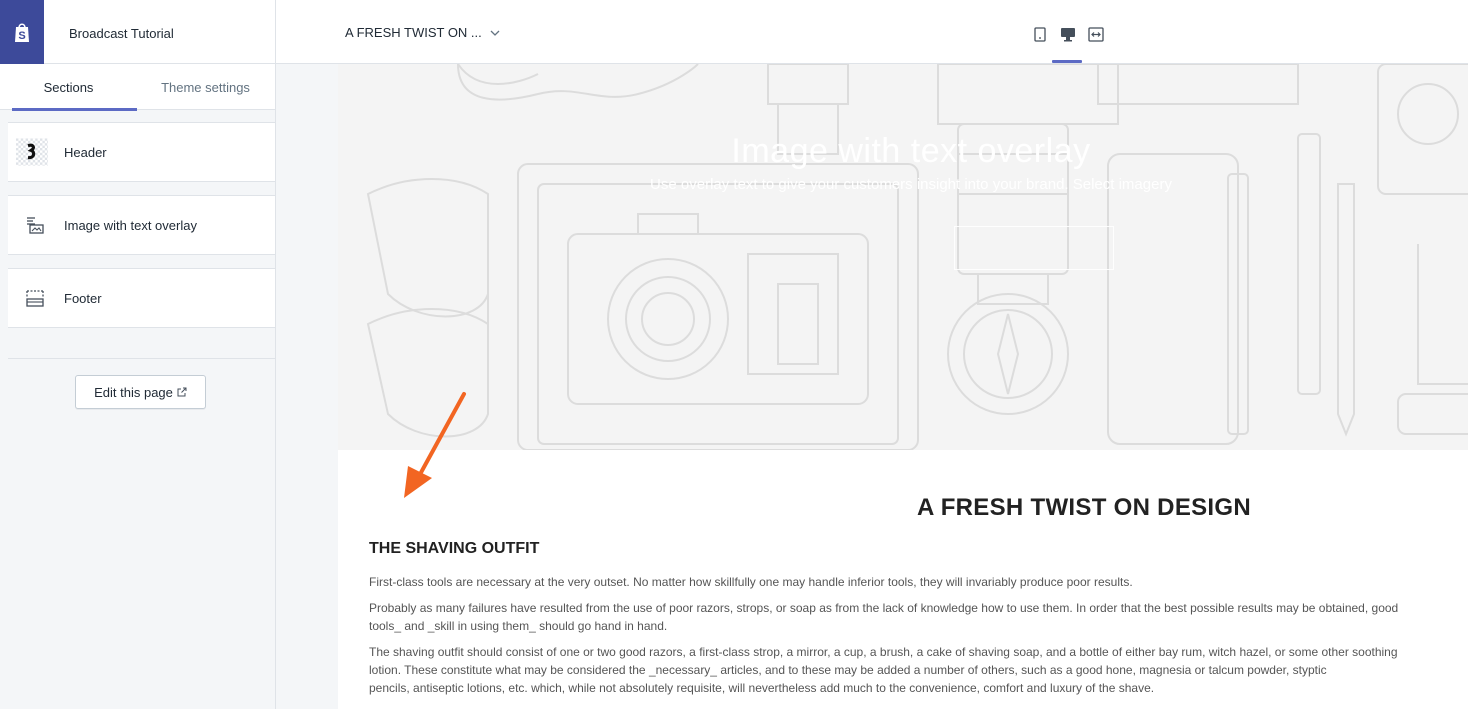 The width and height of the screenshot is (1468, 709). What do you see at coordinates (435, 445) in the screenshot?
I see `annotation-arrow-icon` at bounding box center [435, 445].